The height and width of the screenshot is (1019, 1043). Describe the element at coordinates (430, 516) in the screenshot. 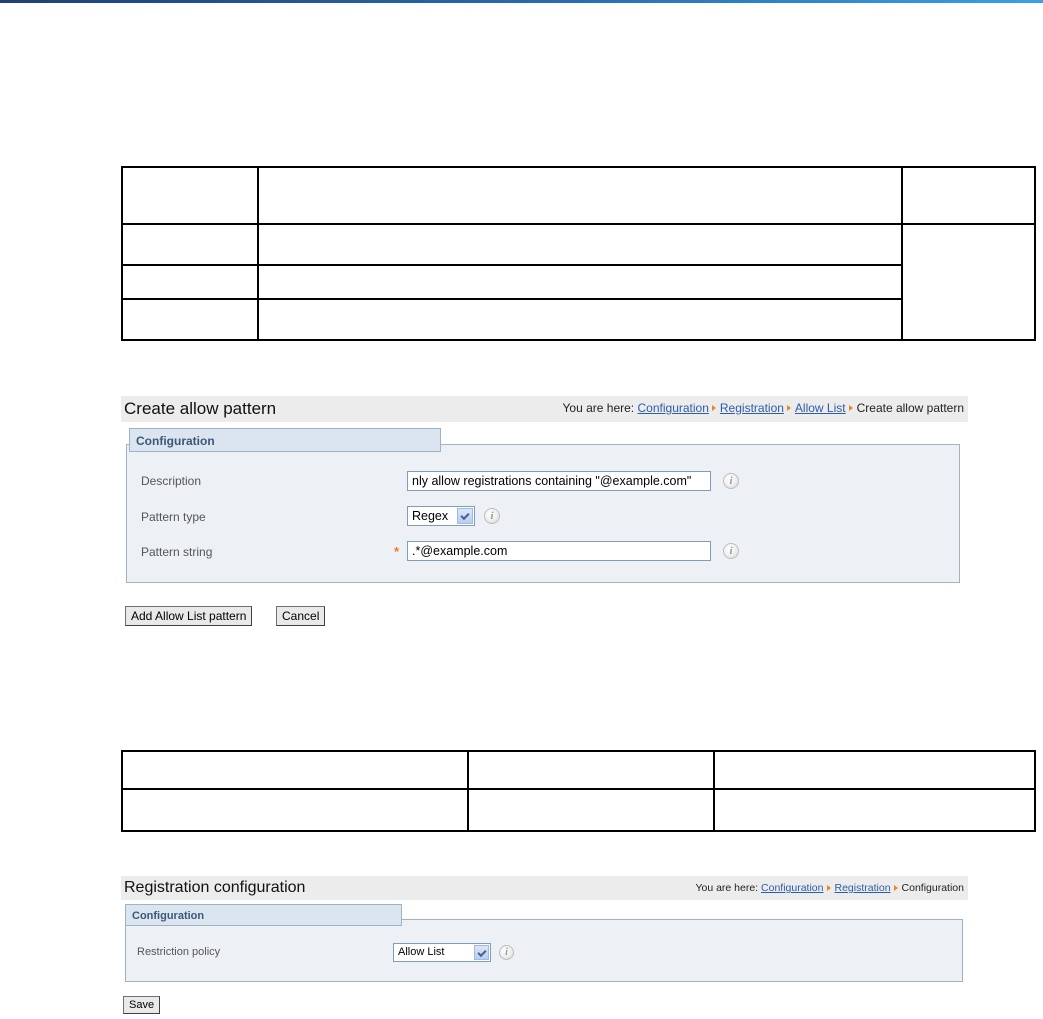

I see `pattern-type-value: Regex` at that location.